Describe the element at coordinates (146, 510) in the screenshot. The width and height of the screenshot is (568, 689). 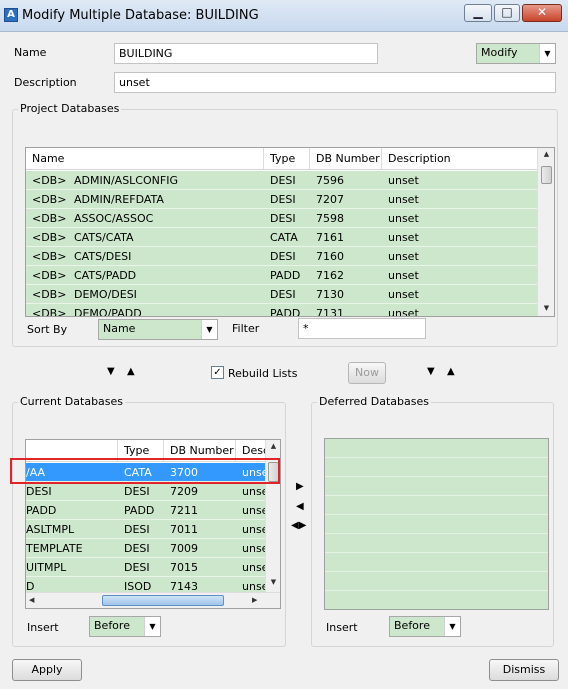
I see `table-row: PADD PADD 7211 unset` at that location.